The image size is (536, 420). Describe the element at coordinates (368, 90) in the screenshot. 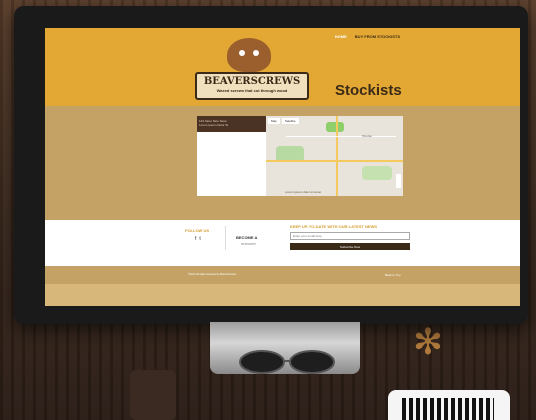

I see `page-title: Stockists` at that location.